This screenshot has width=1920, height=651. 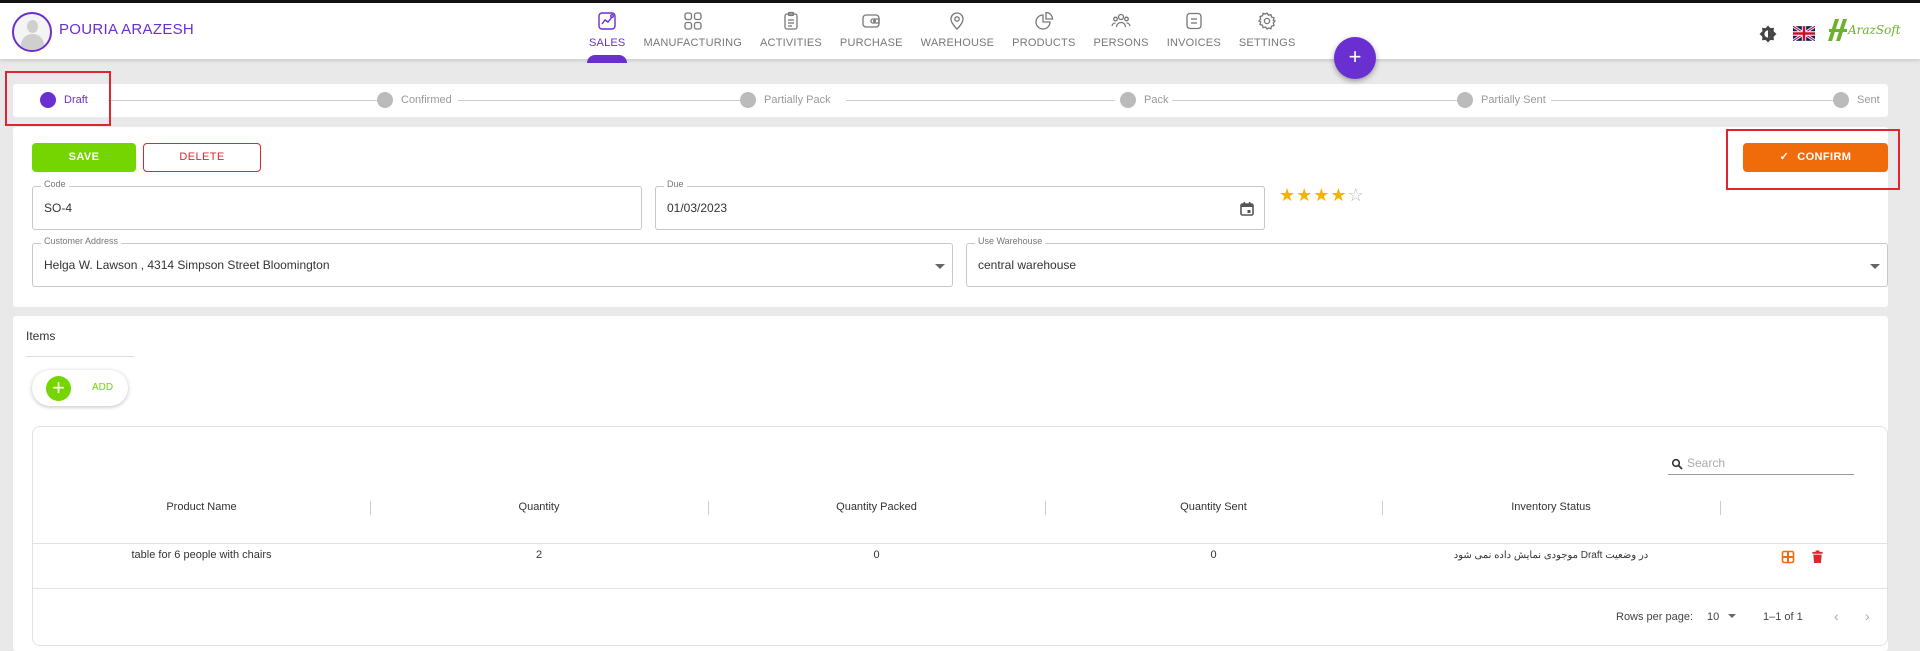 What do you see at coordinates (1856, 100) in the screenshot?
I see `step-sent: Sent` at bounding box center [1856, 100].